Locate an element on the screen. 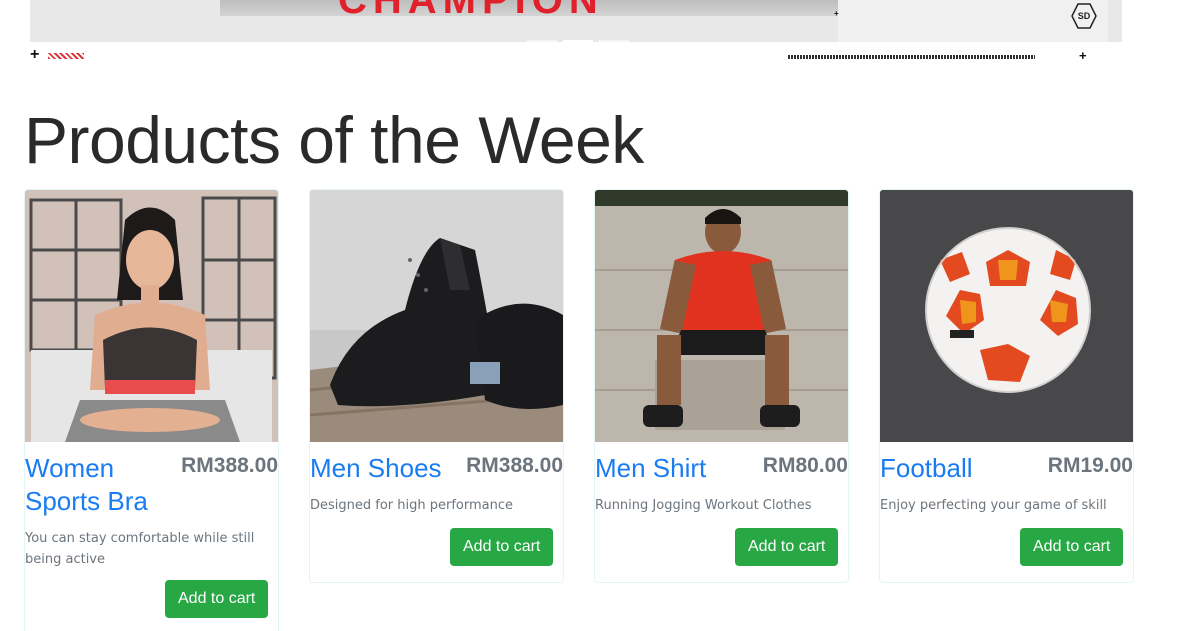 This screenshot has width=1185, height=631. banner-bottom-strip is located at coordinates (576, 49).